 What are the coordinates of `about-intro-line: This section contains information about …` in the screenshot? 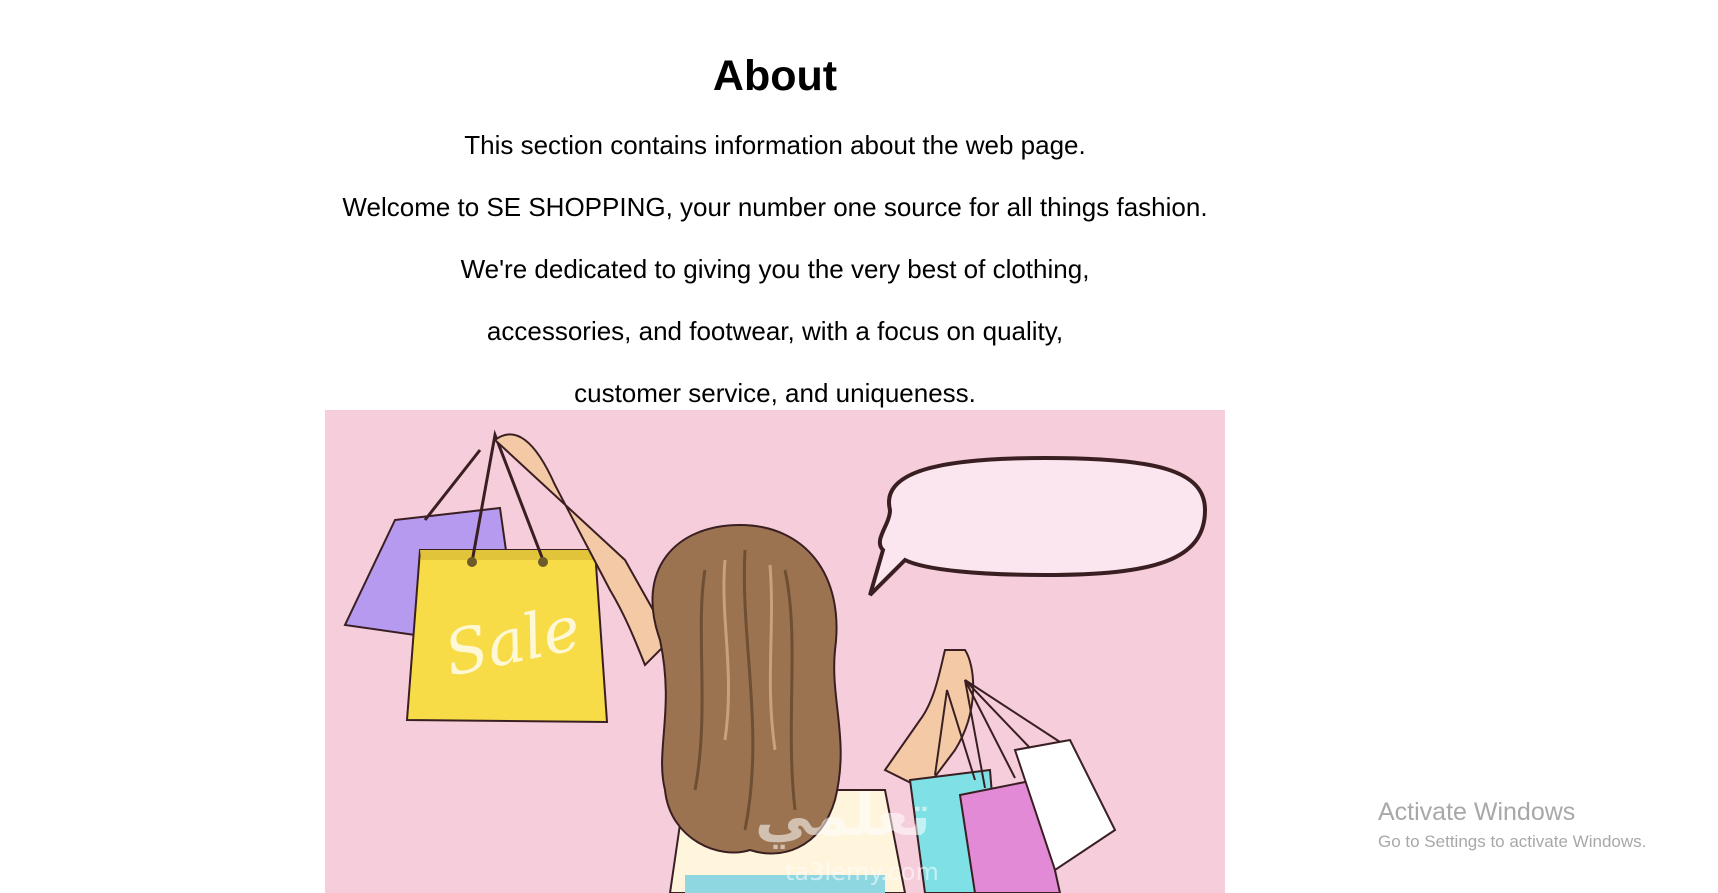 It's located at (775, 145).